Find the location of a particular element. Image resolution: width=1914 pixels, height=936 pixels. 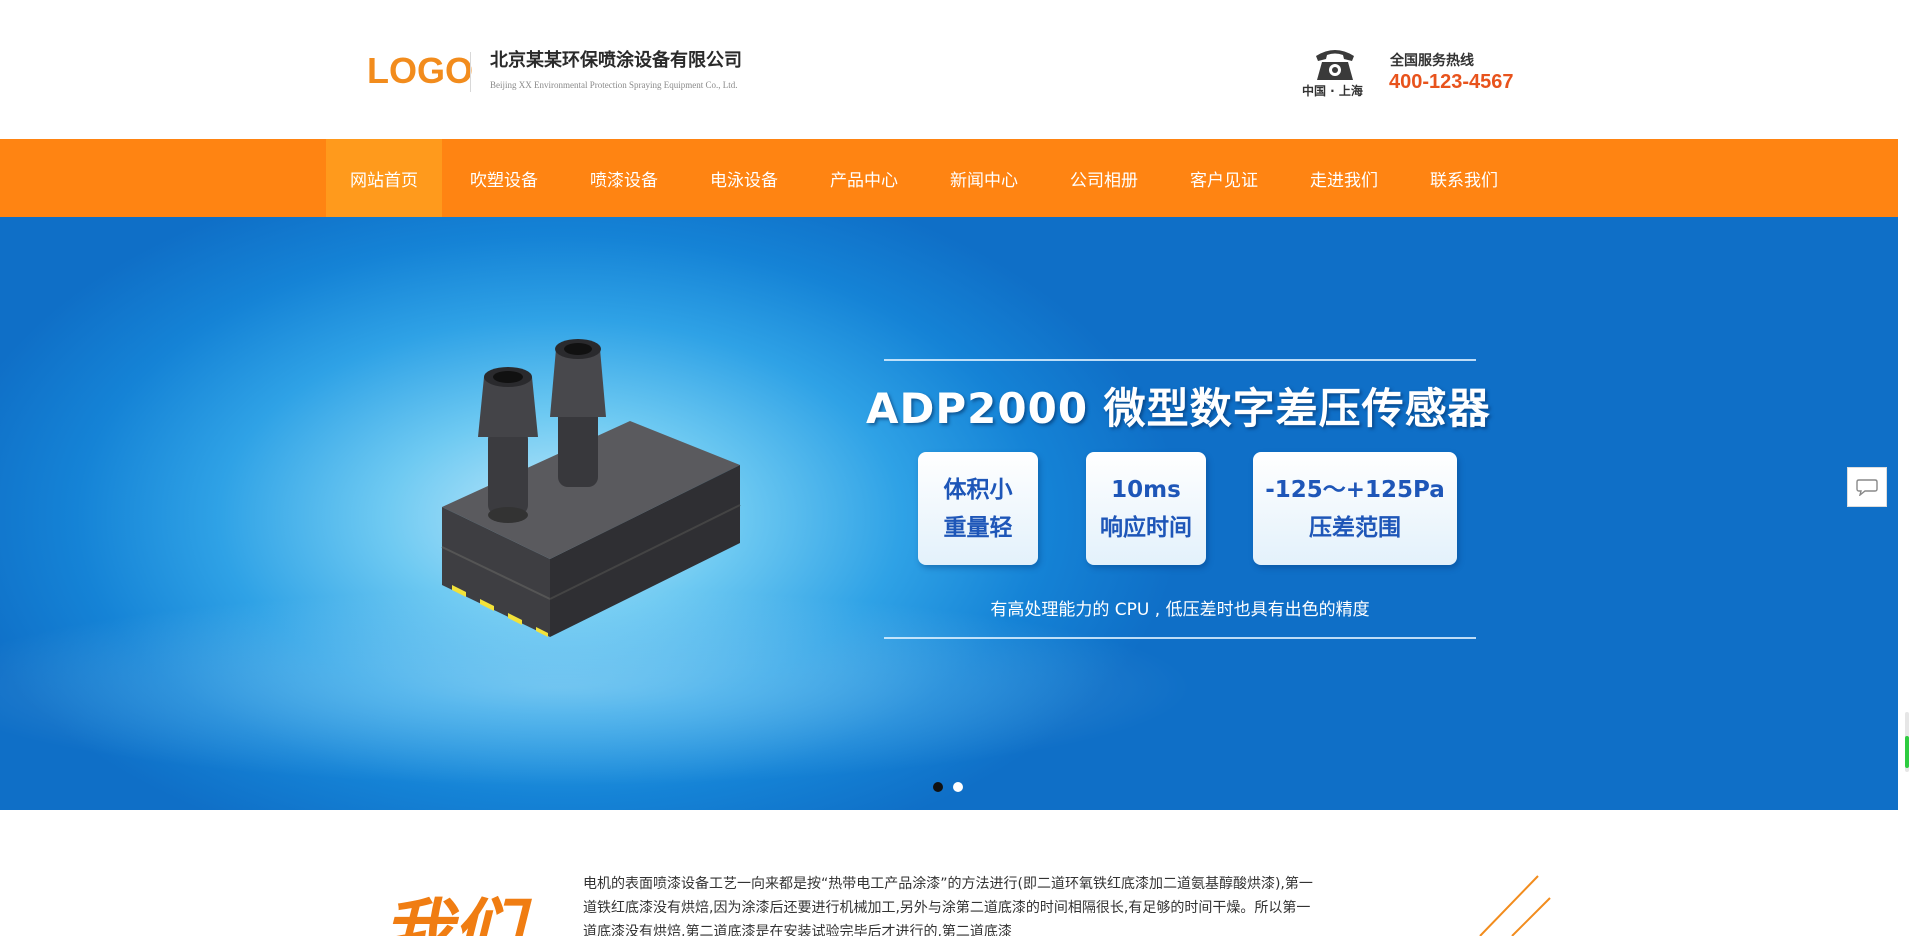

nav-item-news: 新闻中心 is located at coordinates (984, 178).